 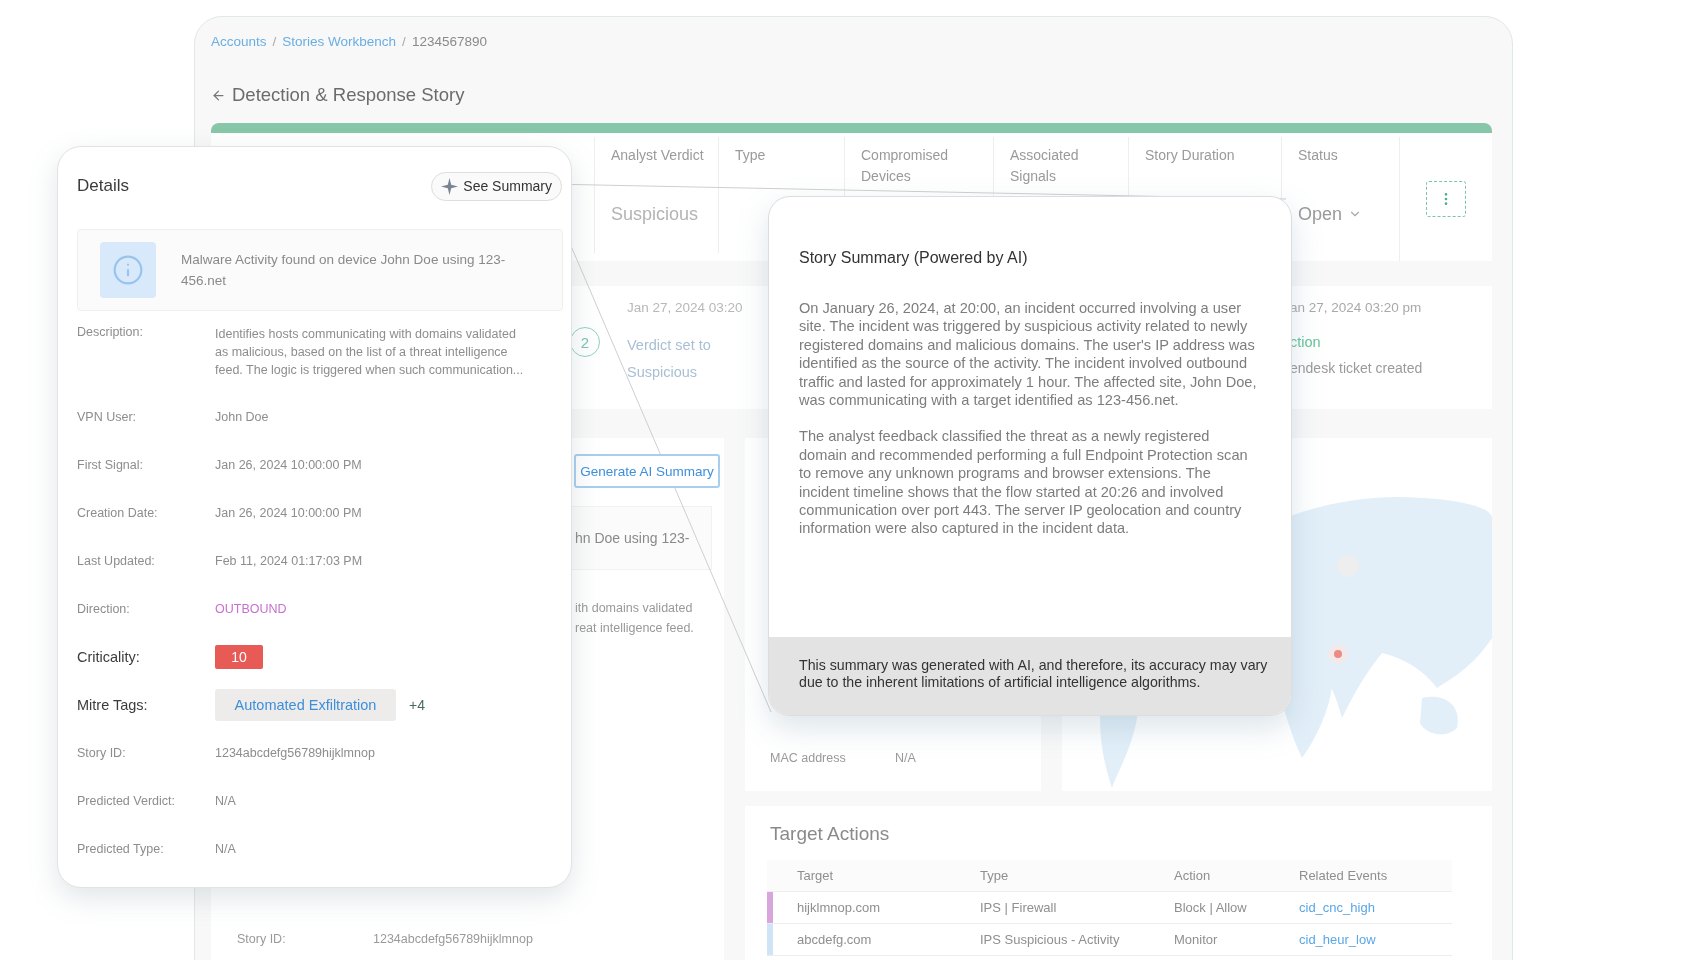 What do you see at coordinates (669, 359) in the screenshot?
I see `event-text: Verdict set to Suspicious` at bounding box center [669, 359].